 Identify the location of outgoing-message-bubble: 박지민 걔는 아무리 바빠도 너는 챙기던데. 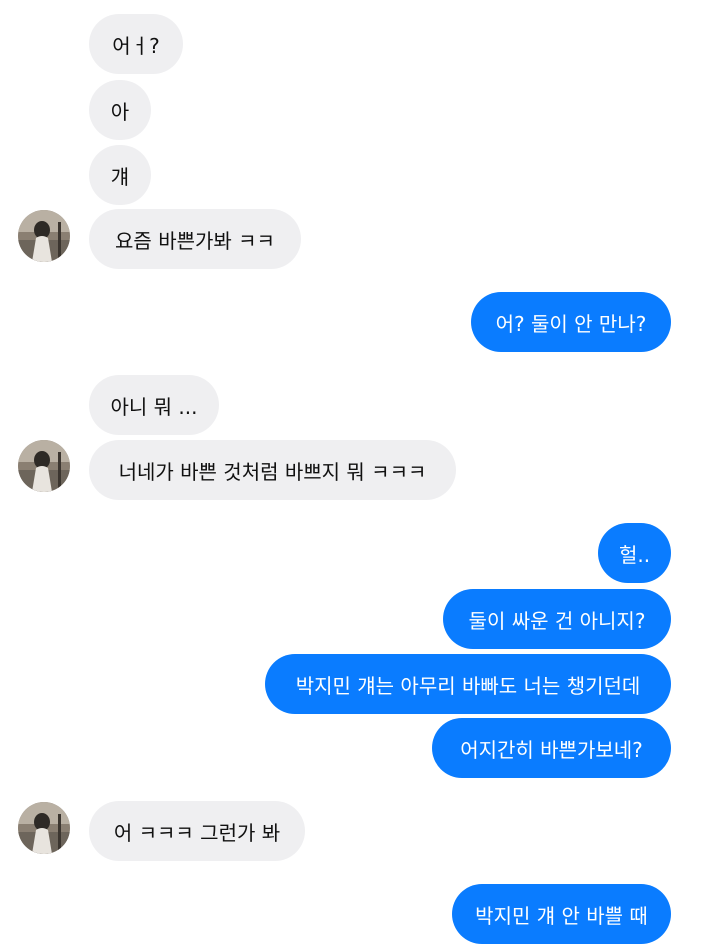
(468, 684).